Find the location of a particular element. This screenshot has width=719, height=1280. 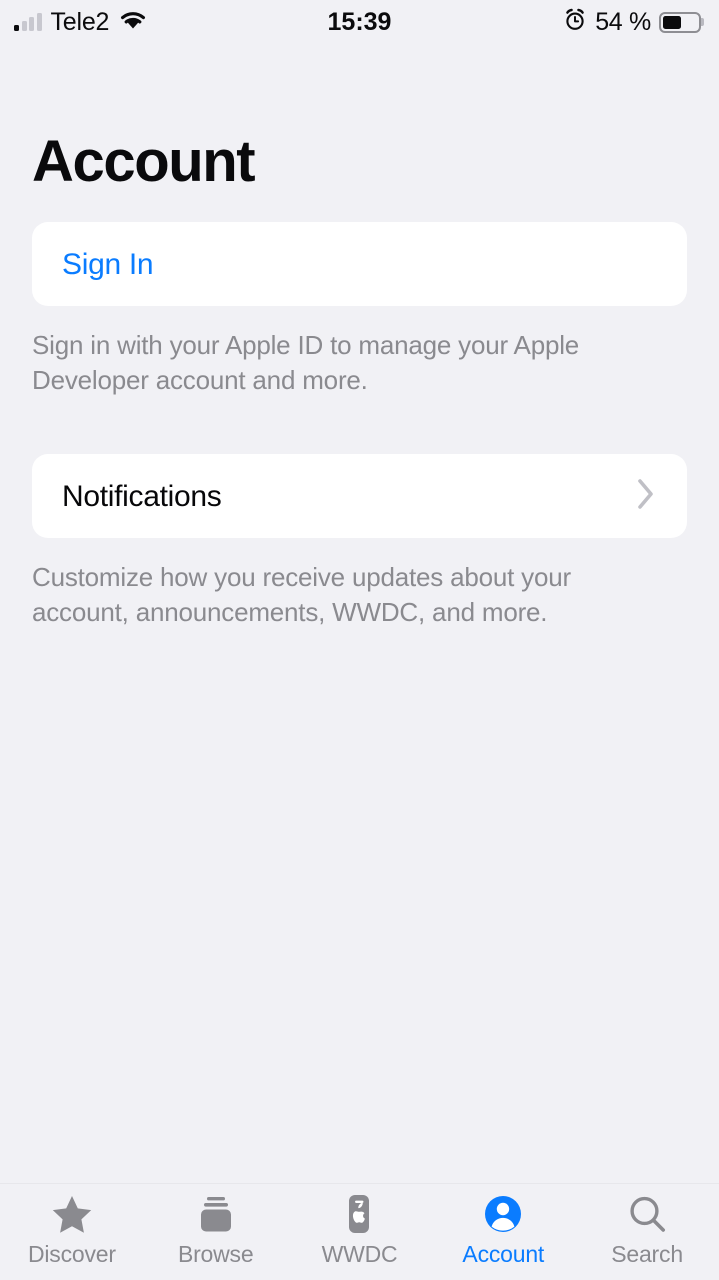

status-bar-clock: 15:39 is located at coordinates (359, 21).